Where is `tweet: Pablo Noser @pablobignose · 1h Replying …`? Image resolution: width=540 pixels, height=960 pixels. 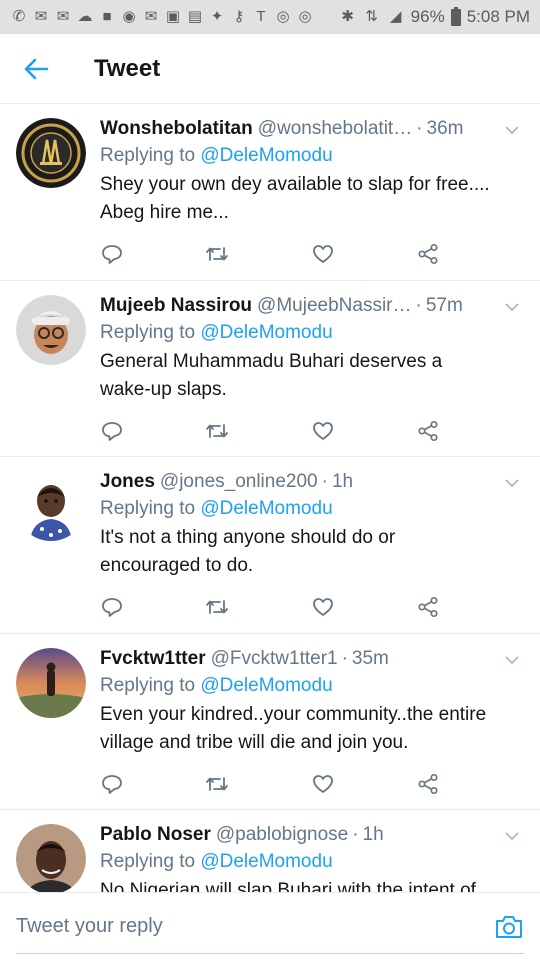
tweet: Pablo Noser @pablobignose · 1h Replying … is located at coordinates (270, 851).